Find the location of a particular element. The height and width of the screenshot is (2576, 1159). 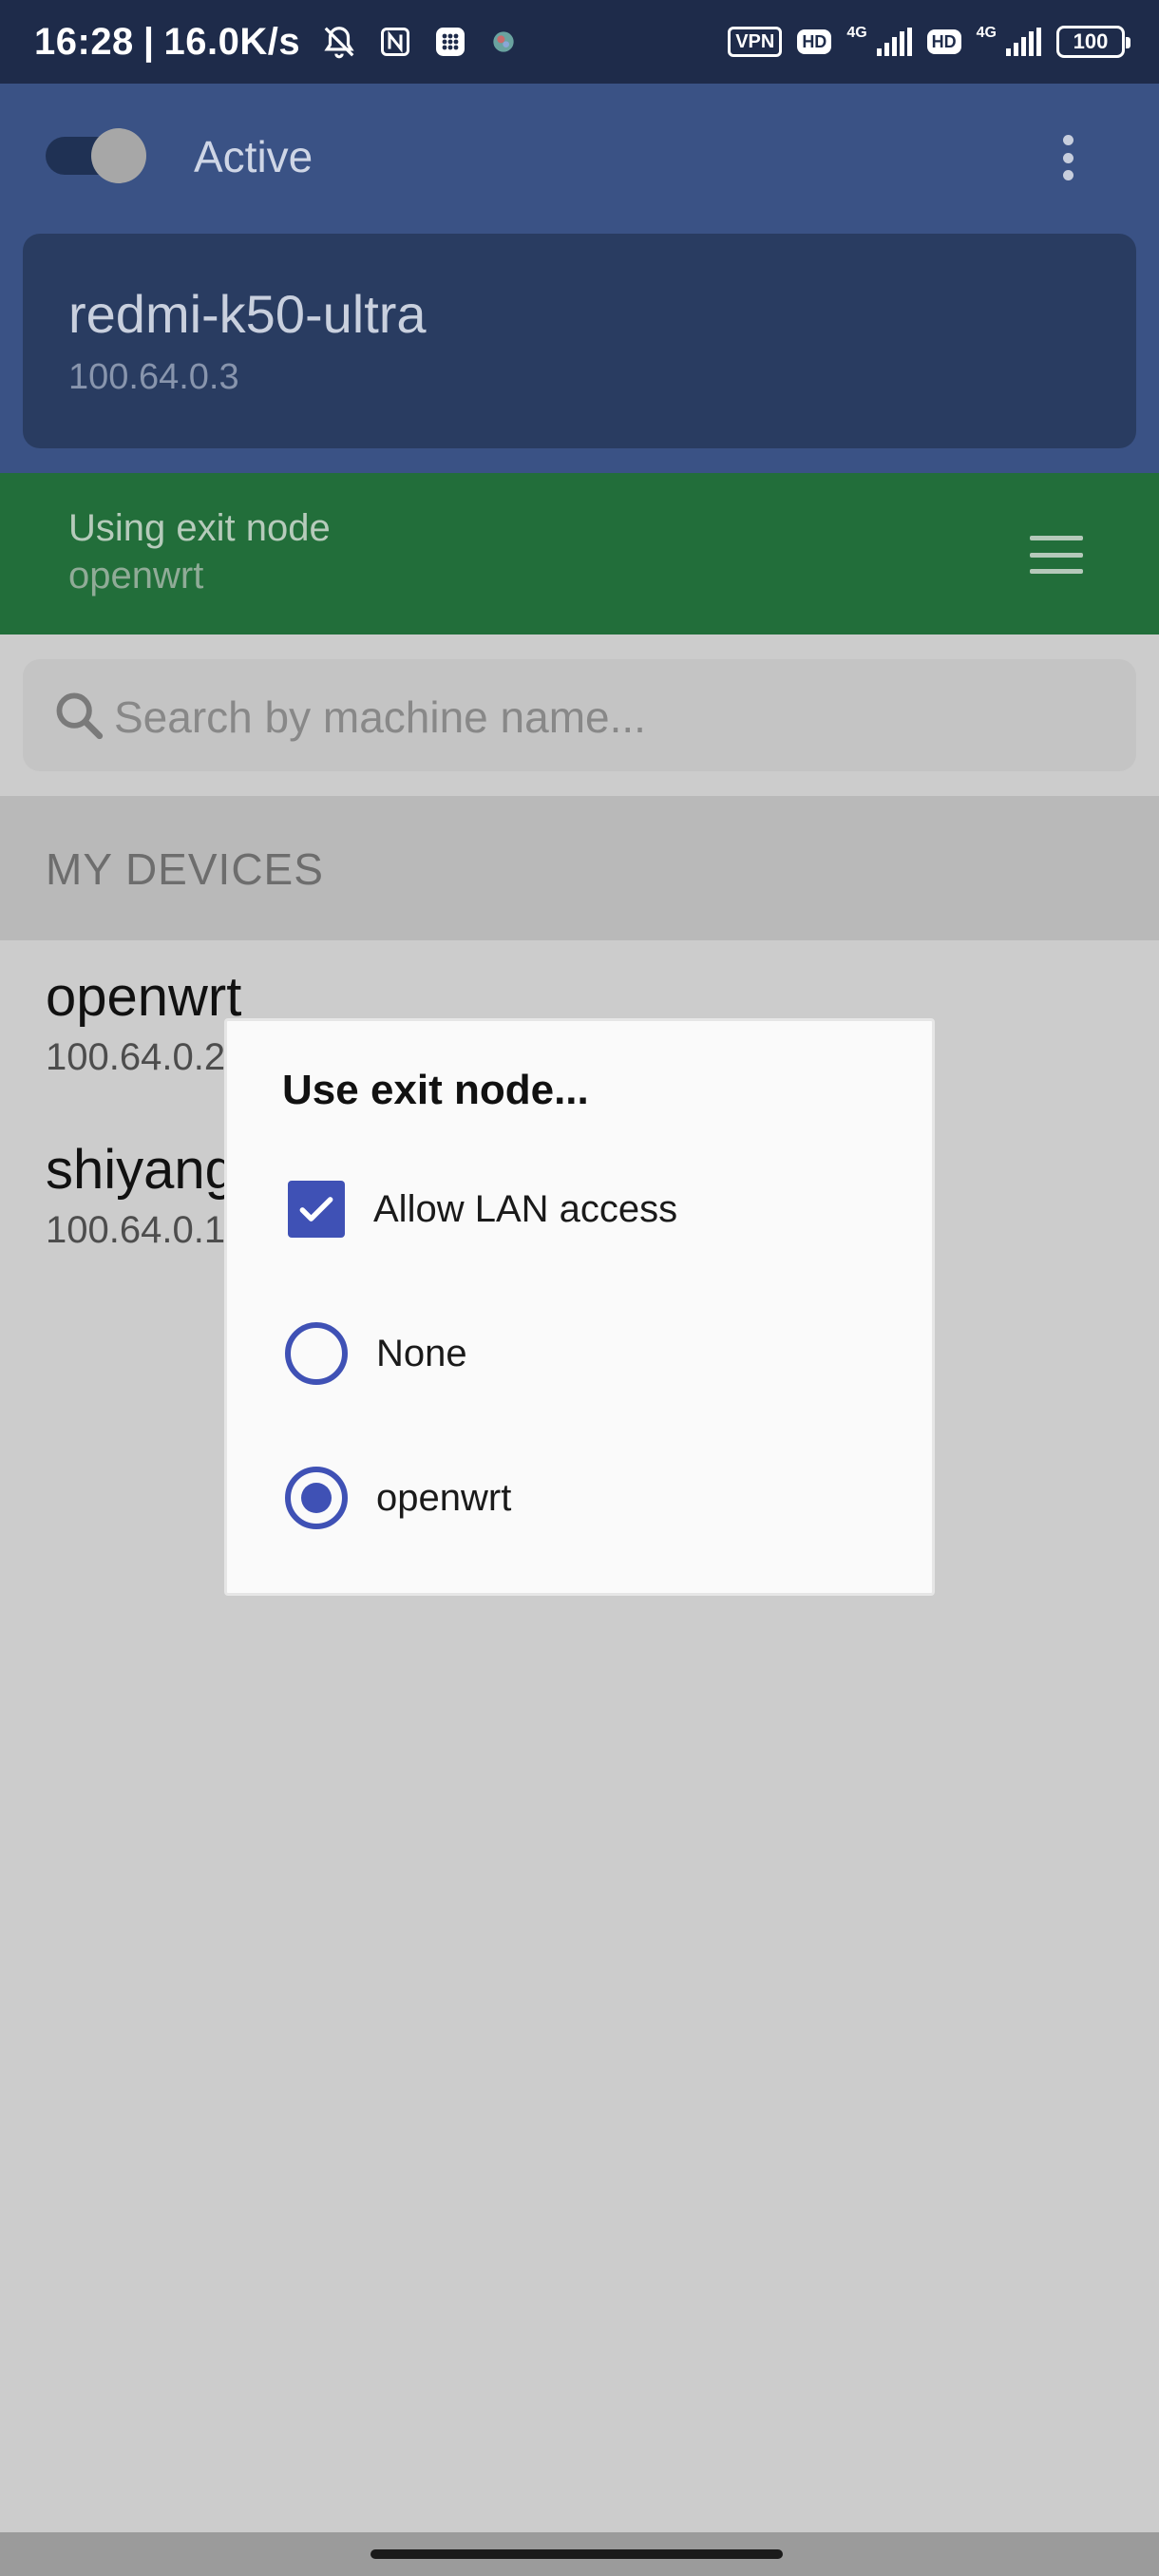

list-item: shiyang 100.64.0.1 is located at coordinates (141, 1195).